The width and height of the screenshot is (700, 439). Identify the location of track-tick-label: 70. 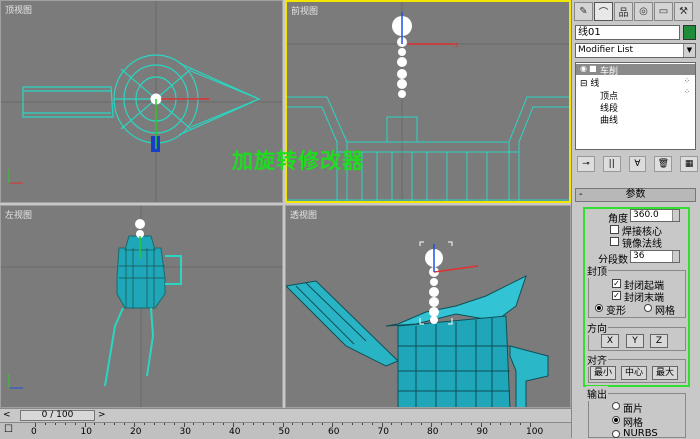
(383, 432).